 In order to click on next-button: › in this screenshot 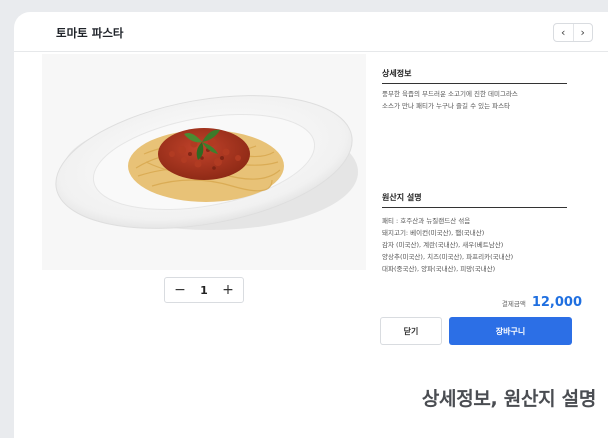, I will do `click(582, 32)`.